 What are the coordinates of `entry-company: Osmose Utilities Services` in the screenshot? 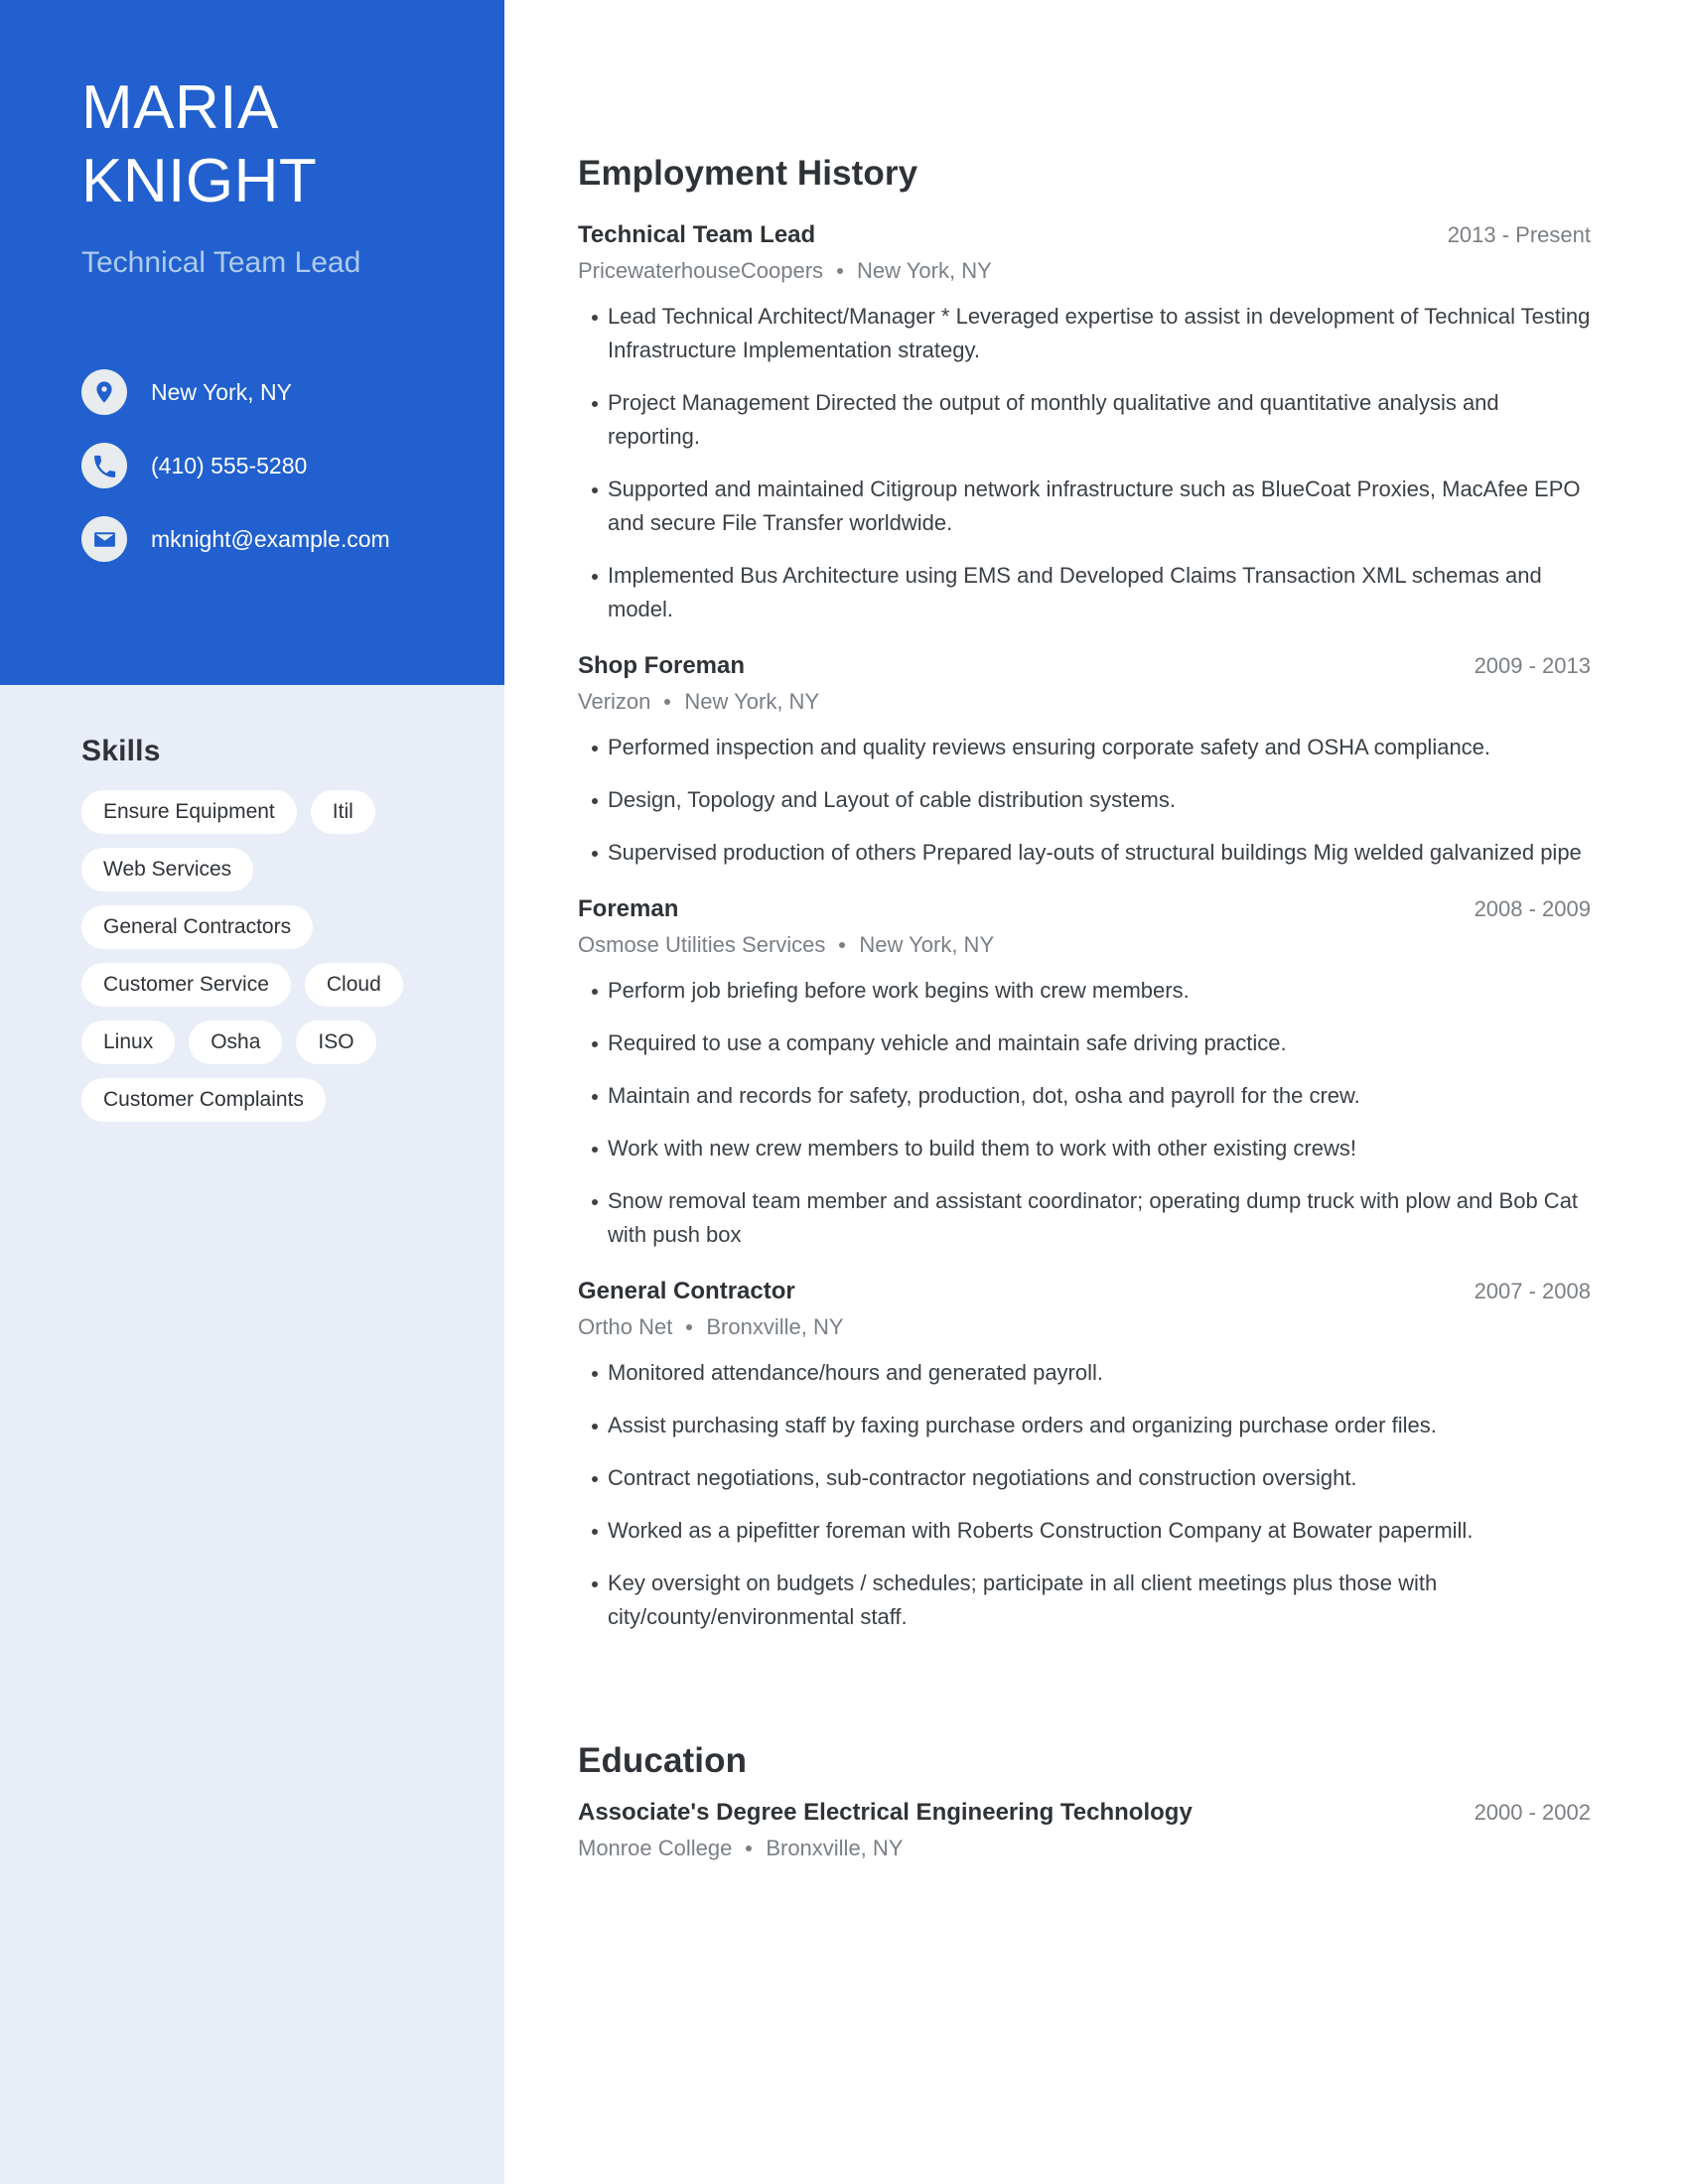 It's located at (702, 944).